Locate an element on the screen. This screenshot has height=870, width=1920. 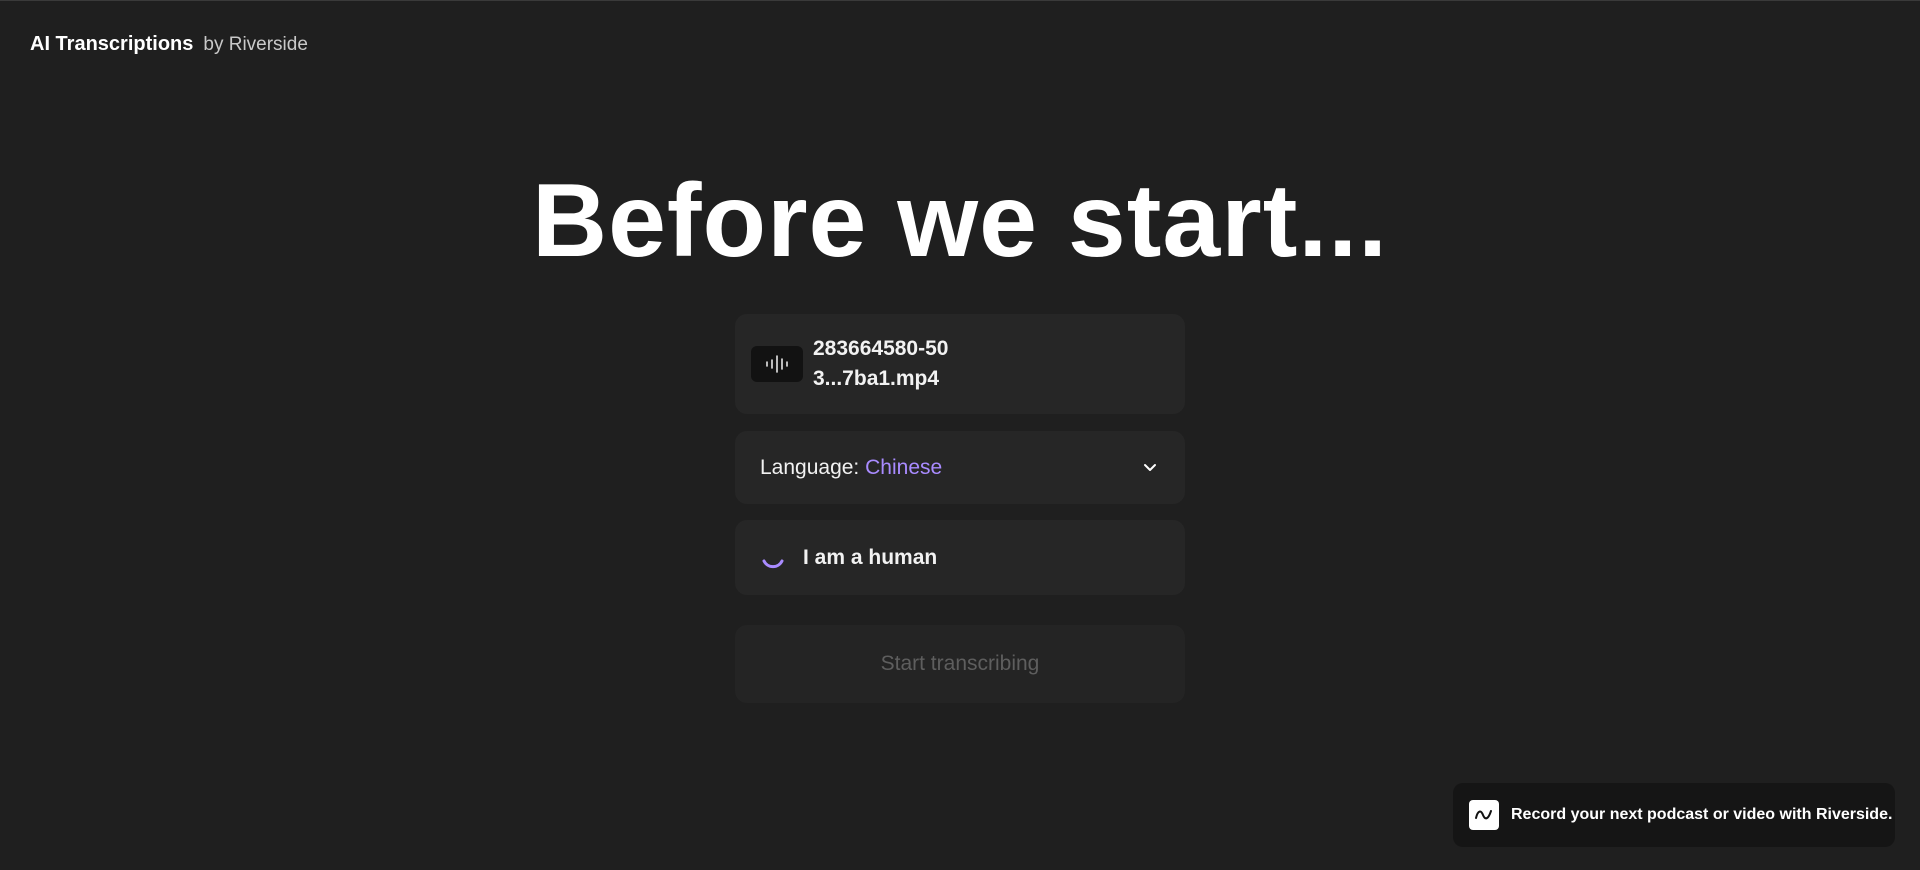
brand-header: AI Transcriptions by Riverside is located at coordinates (169, 44).